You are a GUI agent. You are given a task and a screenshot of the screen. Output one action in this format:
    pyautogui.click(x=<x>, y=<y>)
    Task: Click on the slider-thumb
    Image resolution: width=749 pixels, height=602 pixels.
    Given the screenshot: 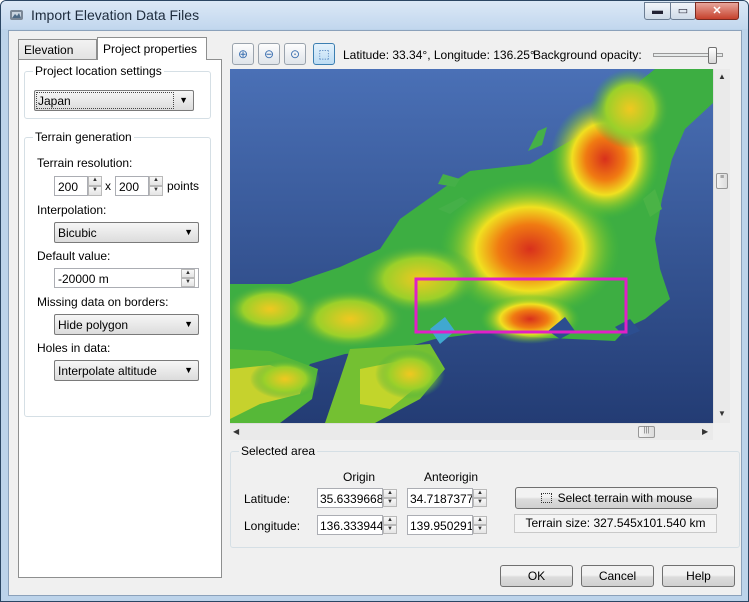 What is the action you would take?
    pyautogui.click(x=712, y=55)
    